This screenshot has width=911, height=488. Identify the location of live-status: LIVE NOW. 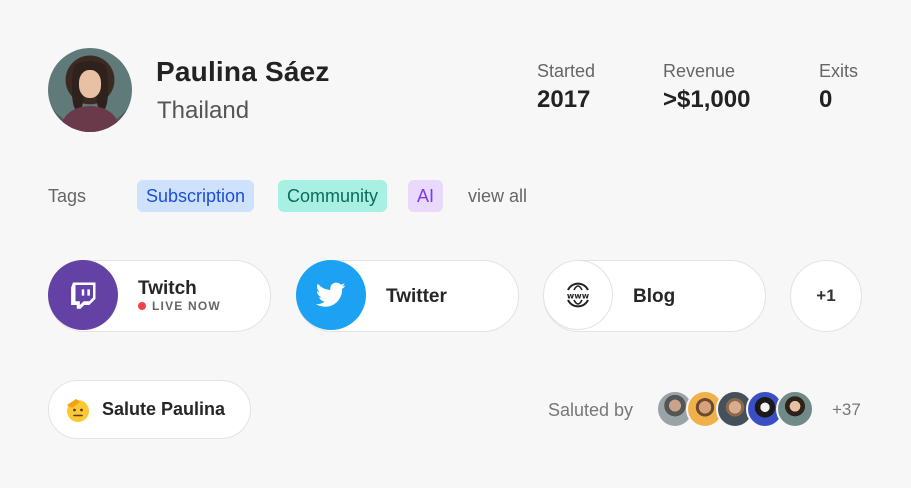
(179, 306).